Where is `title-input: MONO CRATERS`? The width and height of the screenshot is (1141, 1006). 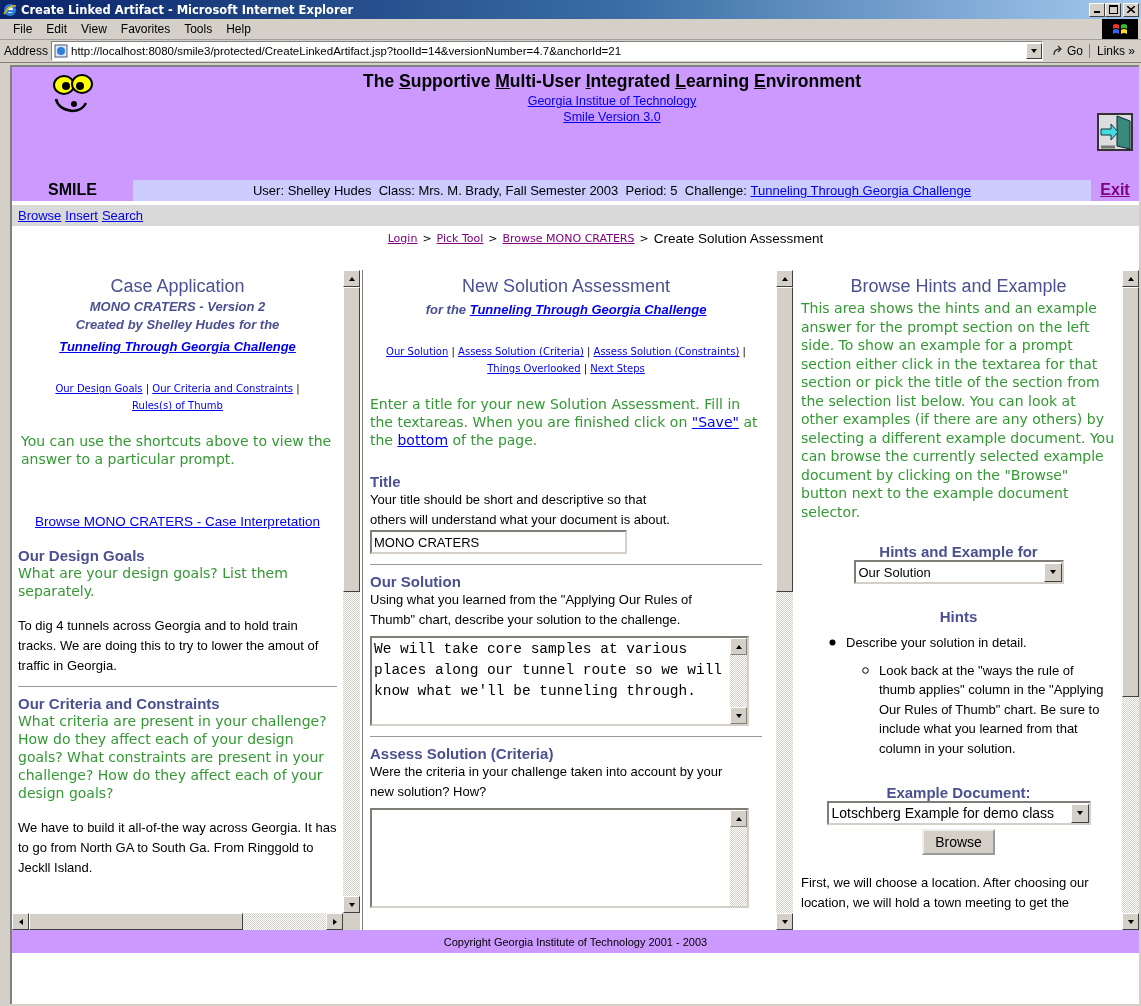
title-input: MONO CRATERS is located at coordinates (498, 542).